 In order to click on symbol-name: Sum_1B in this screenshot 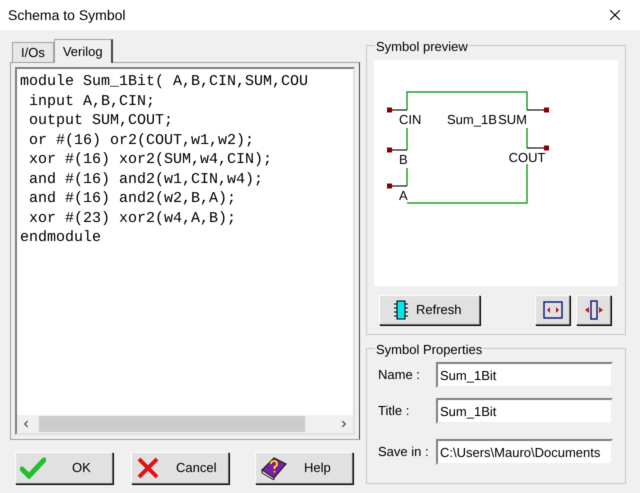, I will do `click(472, 119)`.